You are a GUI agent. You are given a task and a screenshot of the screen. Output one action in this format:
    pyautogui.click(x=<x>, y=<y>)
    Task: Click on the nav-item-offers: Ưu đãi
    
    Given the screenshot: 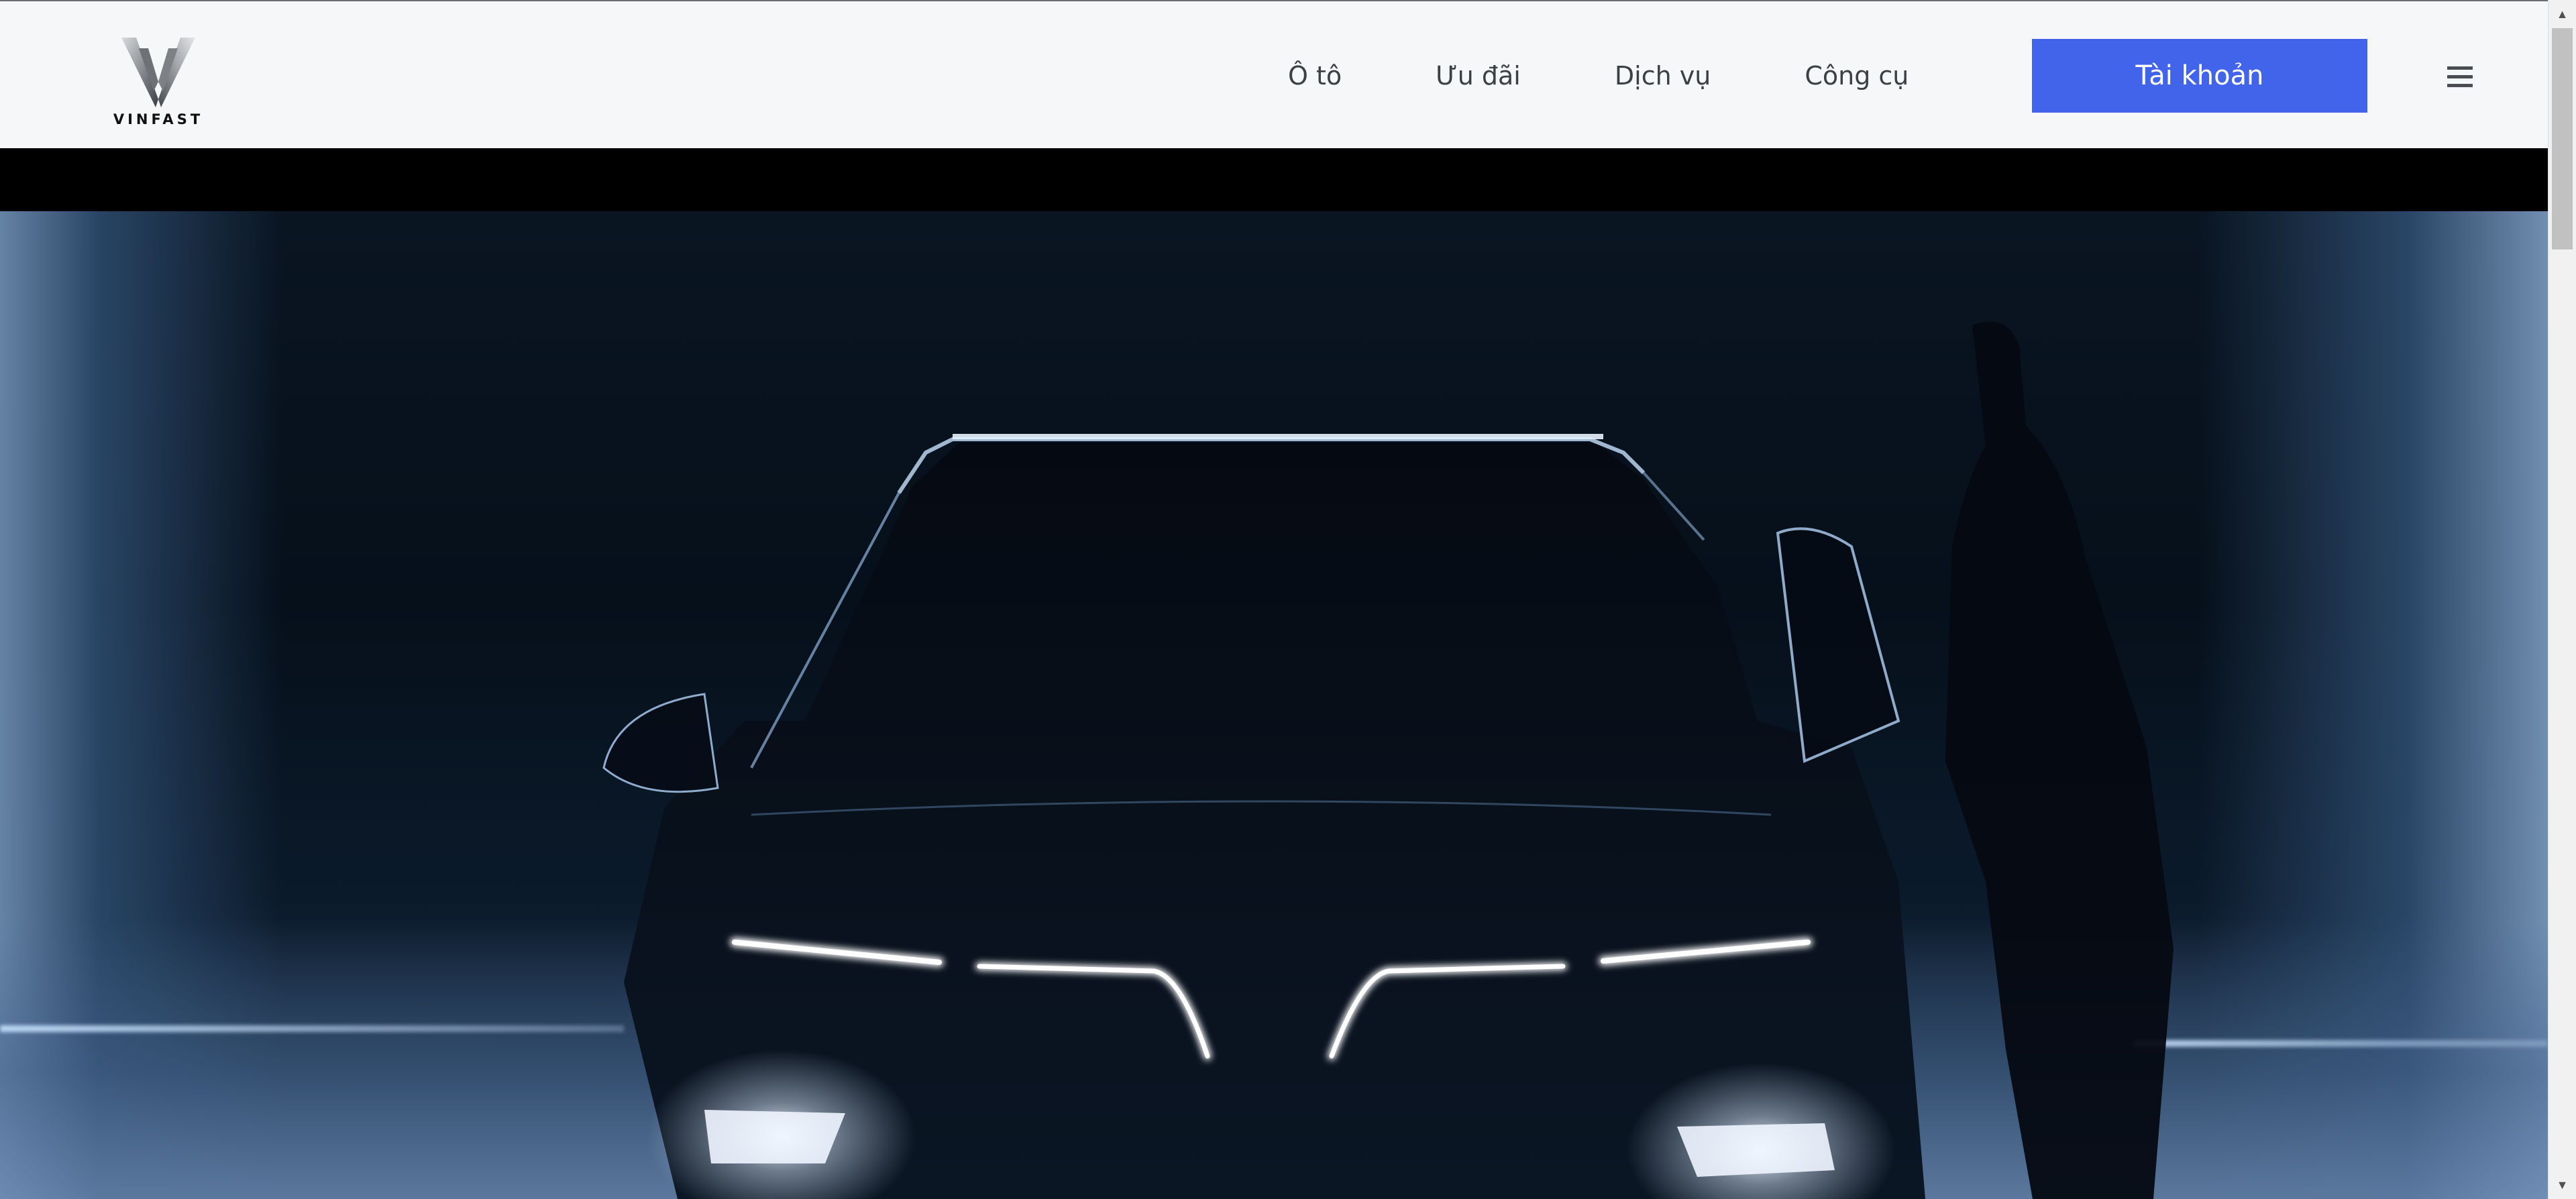 What is the action you would take?
    pyautogui.click(x=1478, y=76)
    